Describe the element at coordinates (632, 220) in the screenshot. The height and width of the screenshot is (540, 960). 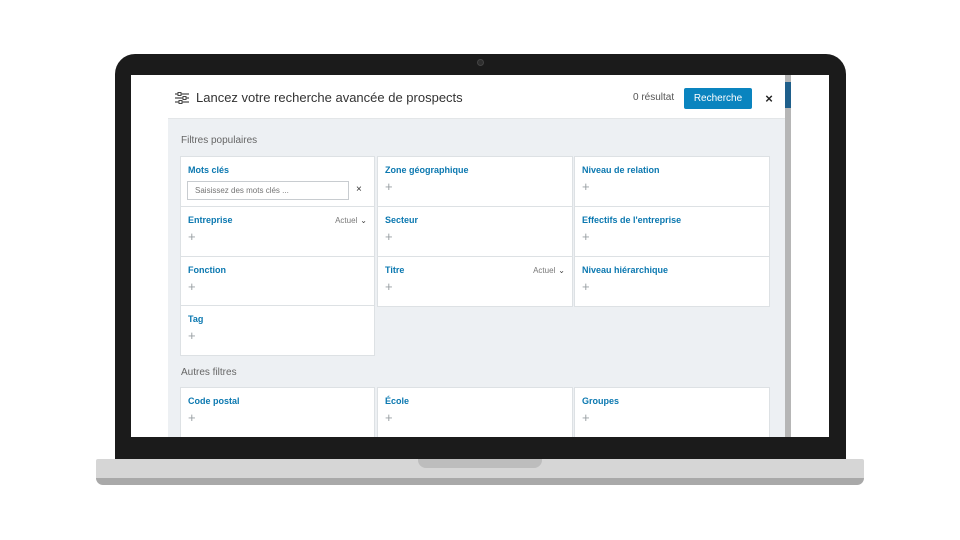
I see `filter-label: Effectifs de l'entreprise` at that location.